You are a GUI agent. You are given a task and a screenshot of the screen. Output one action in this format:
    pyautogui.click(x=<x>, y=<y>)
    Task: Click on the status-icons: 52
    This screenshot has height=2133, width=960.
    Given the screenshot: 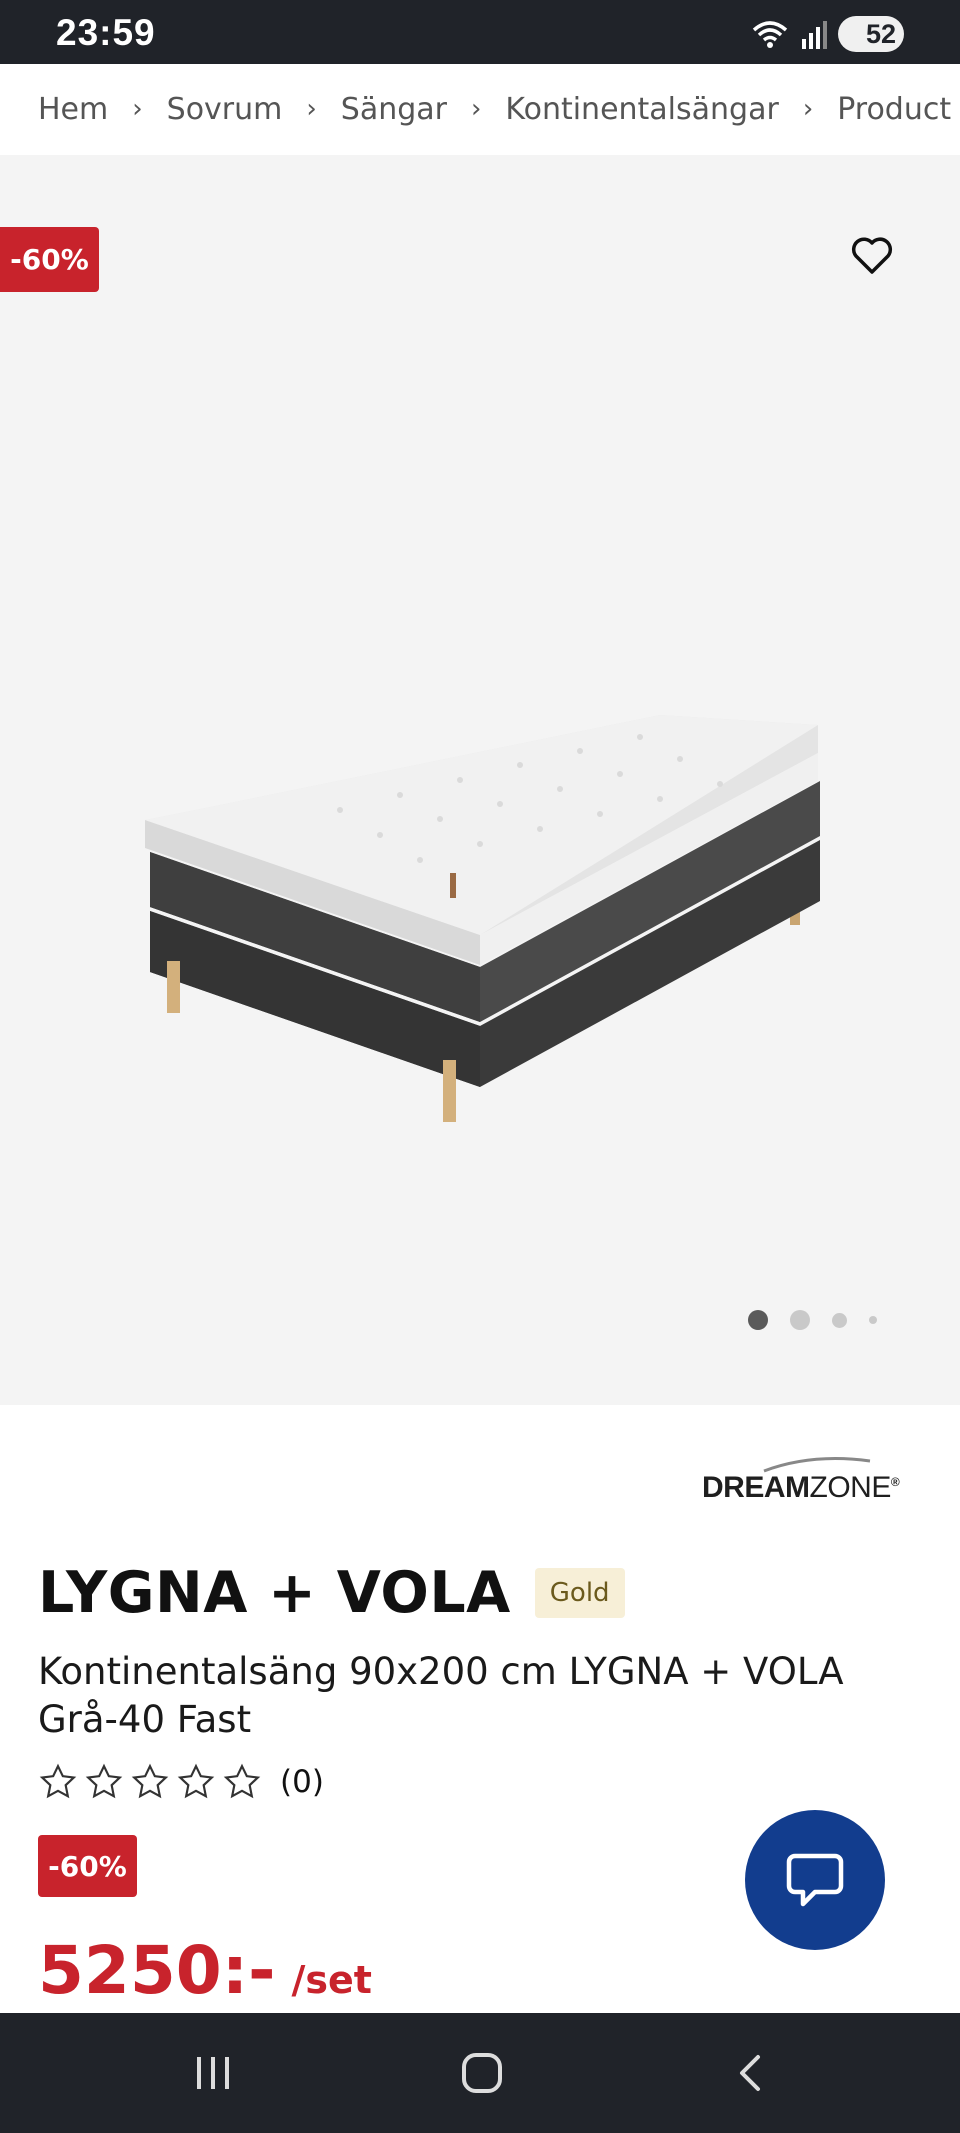 What is the action you would take?
    pyautogui.click(x=827, y=34)
    